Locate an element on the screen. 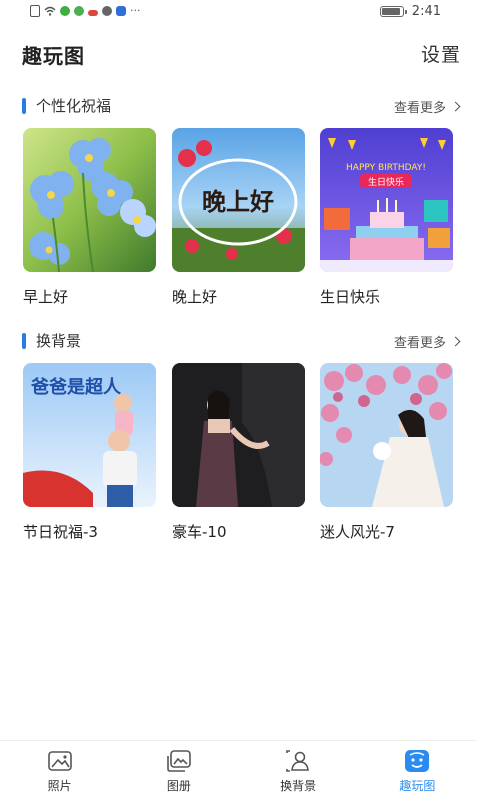 The width and height of the screenshot is (477, 797). status-time: 2:41 is located at coordinates (426, 11).